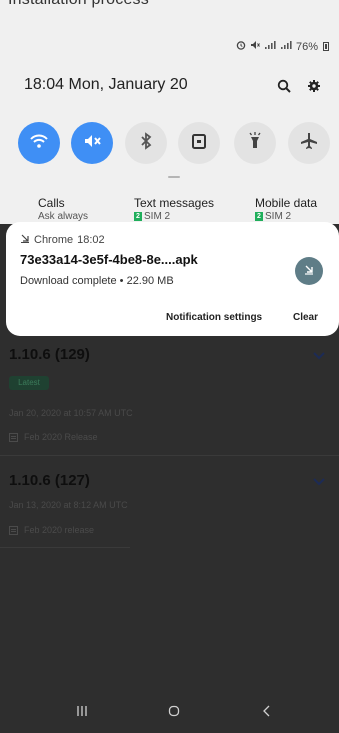  I want to click on recents-button, so click(82, 713).